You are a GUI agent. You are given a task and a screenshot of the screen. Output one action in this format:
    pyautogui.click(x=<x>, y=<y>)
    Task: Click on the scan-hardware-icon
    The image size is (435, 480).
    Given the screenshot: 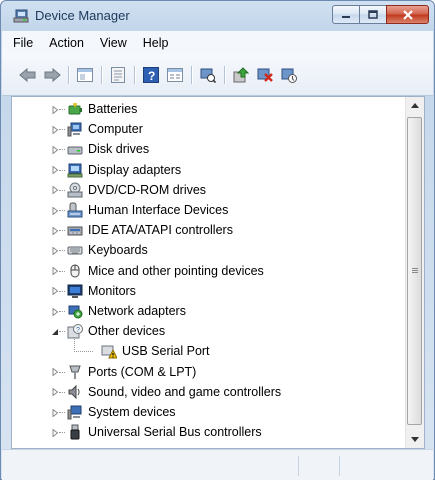 What is the action you would take?
    pyautogui.click(x=208, y=75)
    